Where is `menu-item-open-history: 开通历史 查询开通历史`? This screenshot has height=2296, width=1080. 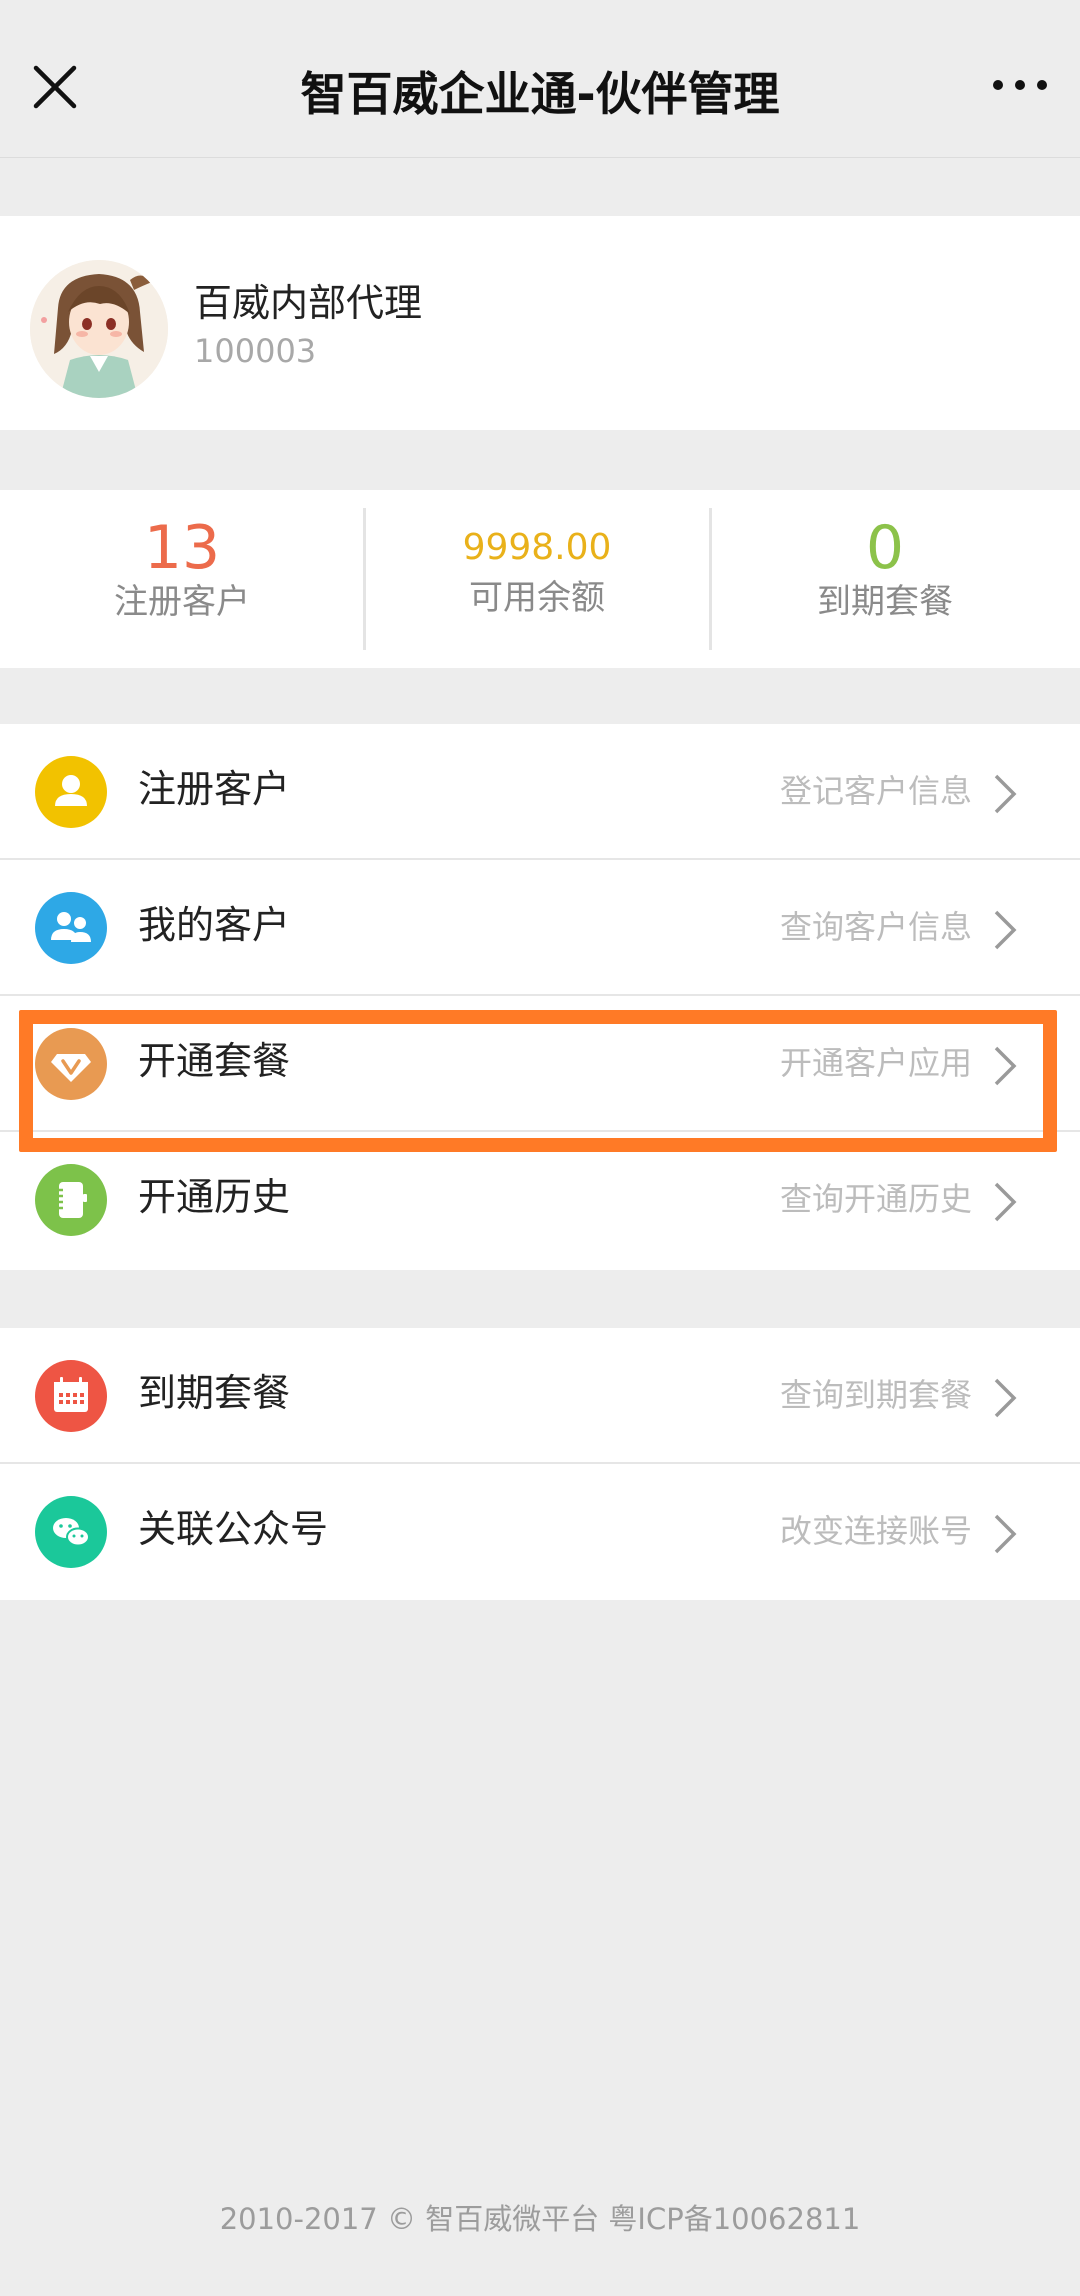
menu-item-open-history: 开通历史 查询开通历史 is located at coordinates (540, 1200).